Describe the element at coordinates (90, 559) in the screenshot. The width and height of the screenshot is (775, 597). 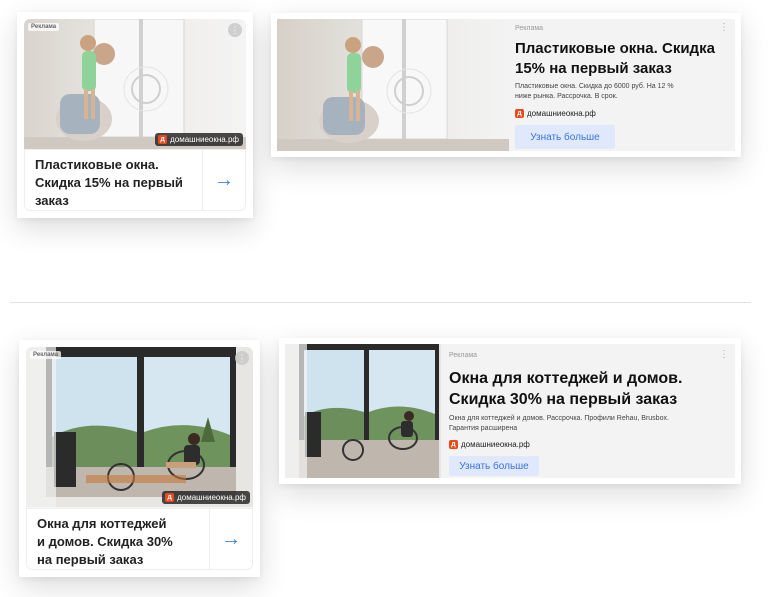
I see `ad2-square-title-line: на первый заказ` at that location.